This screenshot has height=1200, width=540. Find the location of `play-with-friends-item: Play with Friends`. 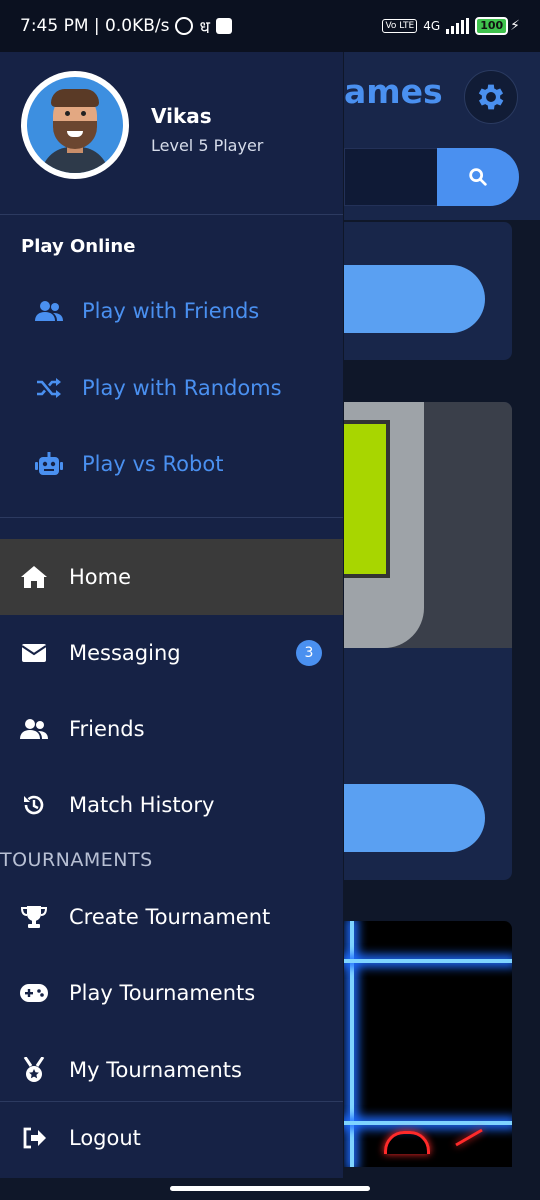

play-with-friends-item: Play with Friends is located at coordinates (171, 311).